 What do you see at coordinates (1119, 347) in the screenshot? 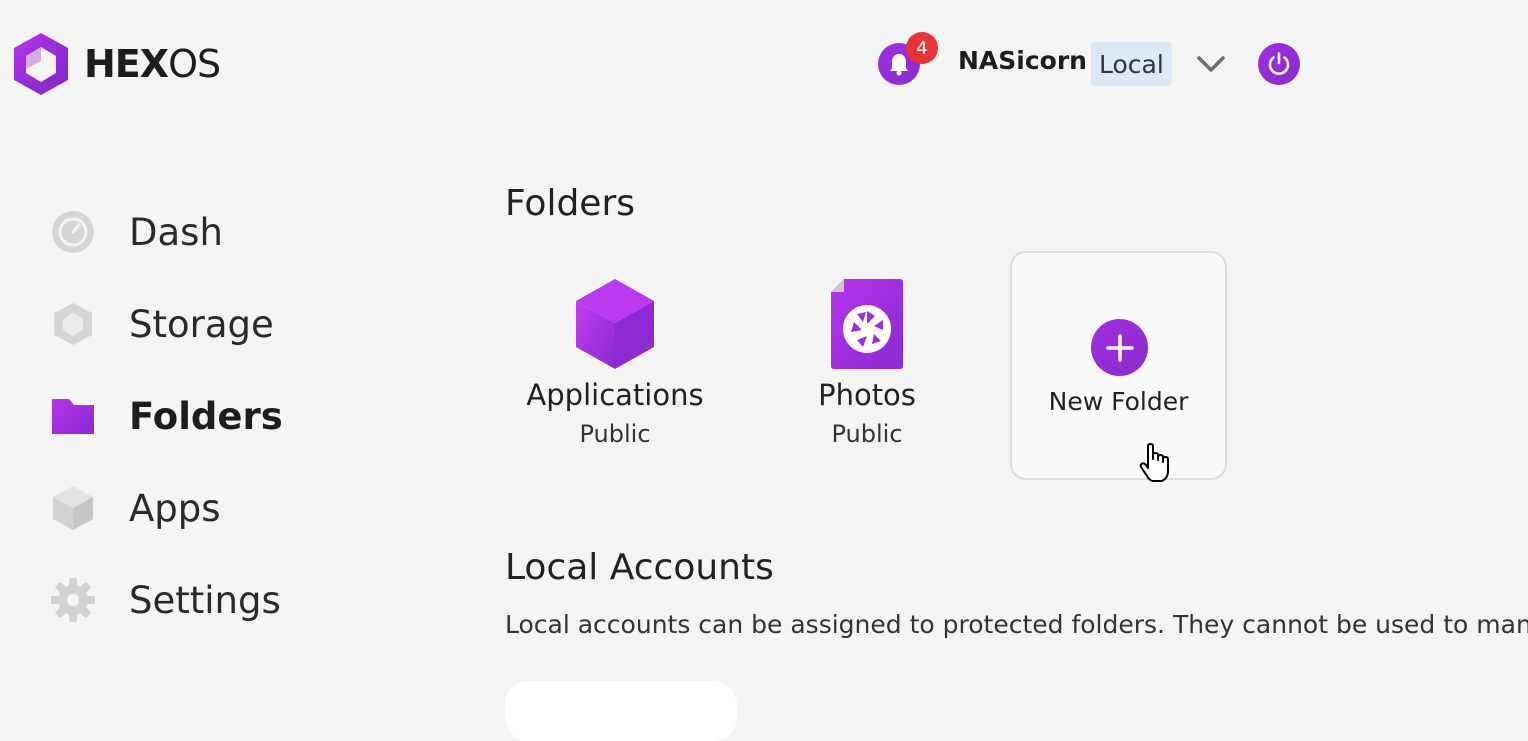
I see `plus-icon` at bounding box center [1119, 347].